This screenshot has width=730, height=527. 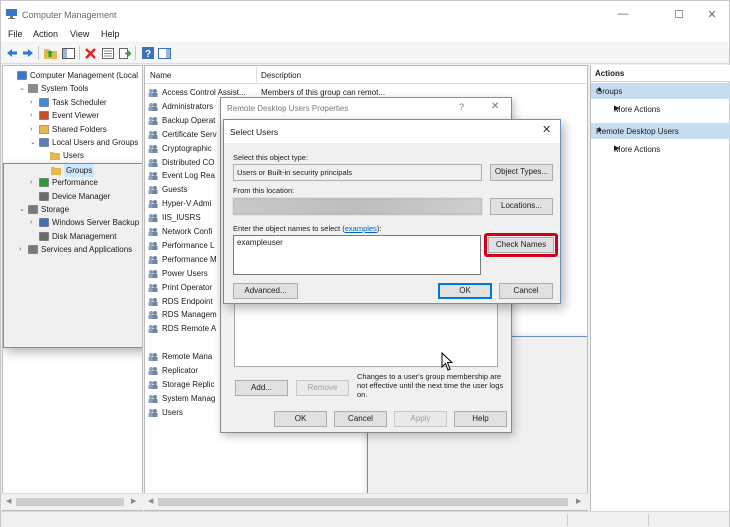 I want to click on back-icon, so click(x=11, y=53).